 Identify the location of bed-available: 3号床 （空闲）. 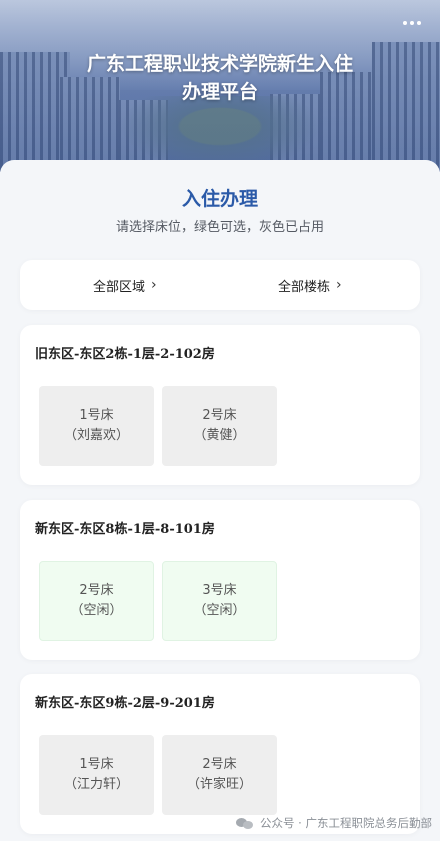
(219, 601).